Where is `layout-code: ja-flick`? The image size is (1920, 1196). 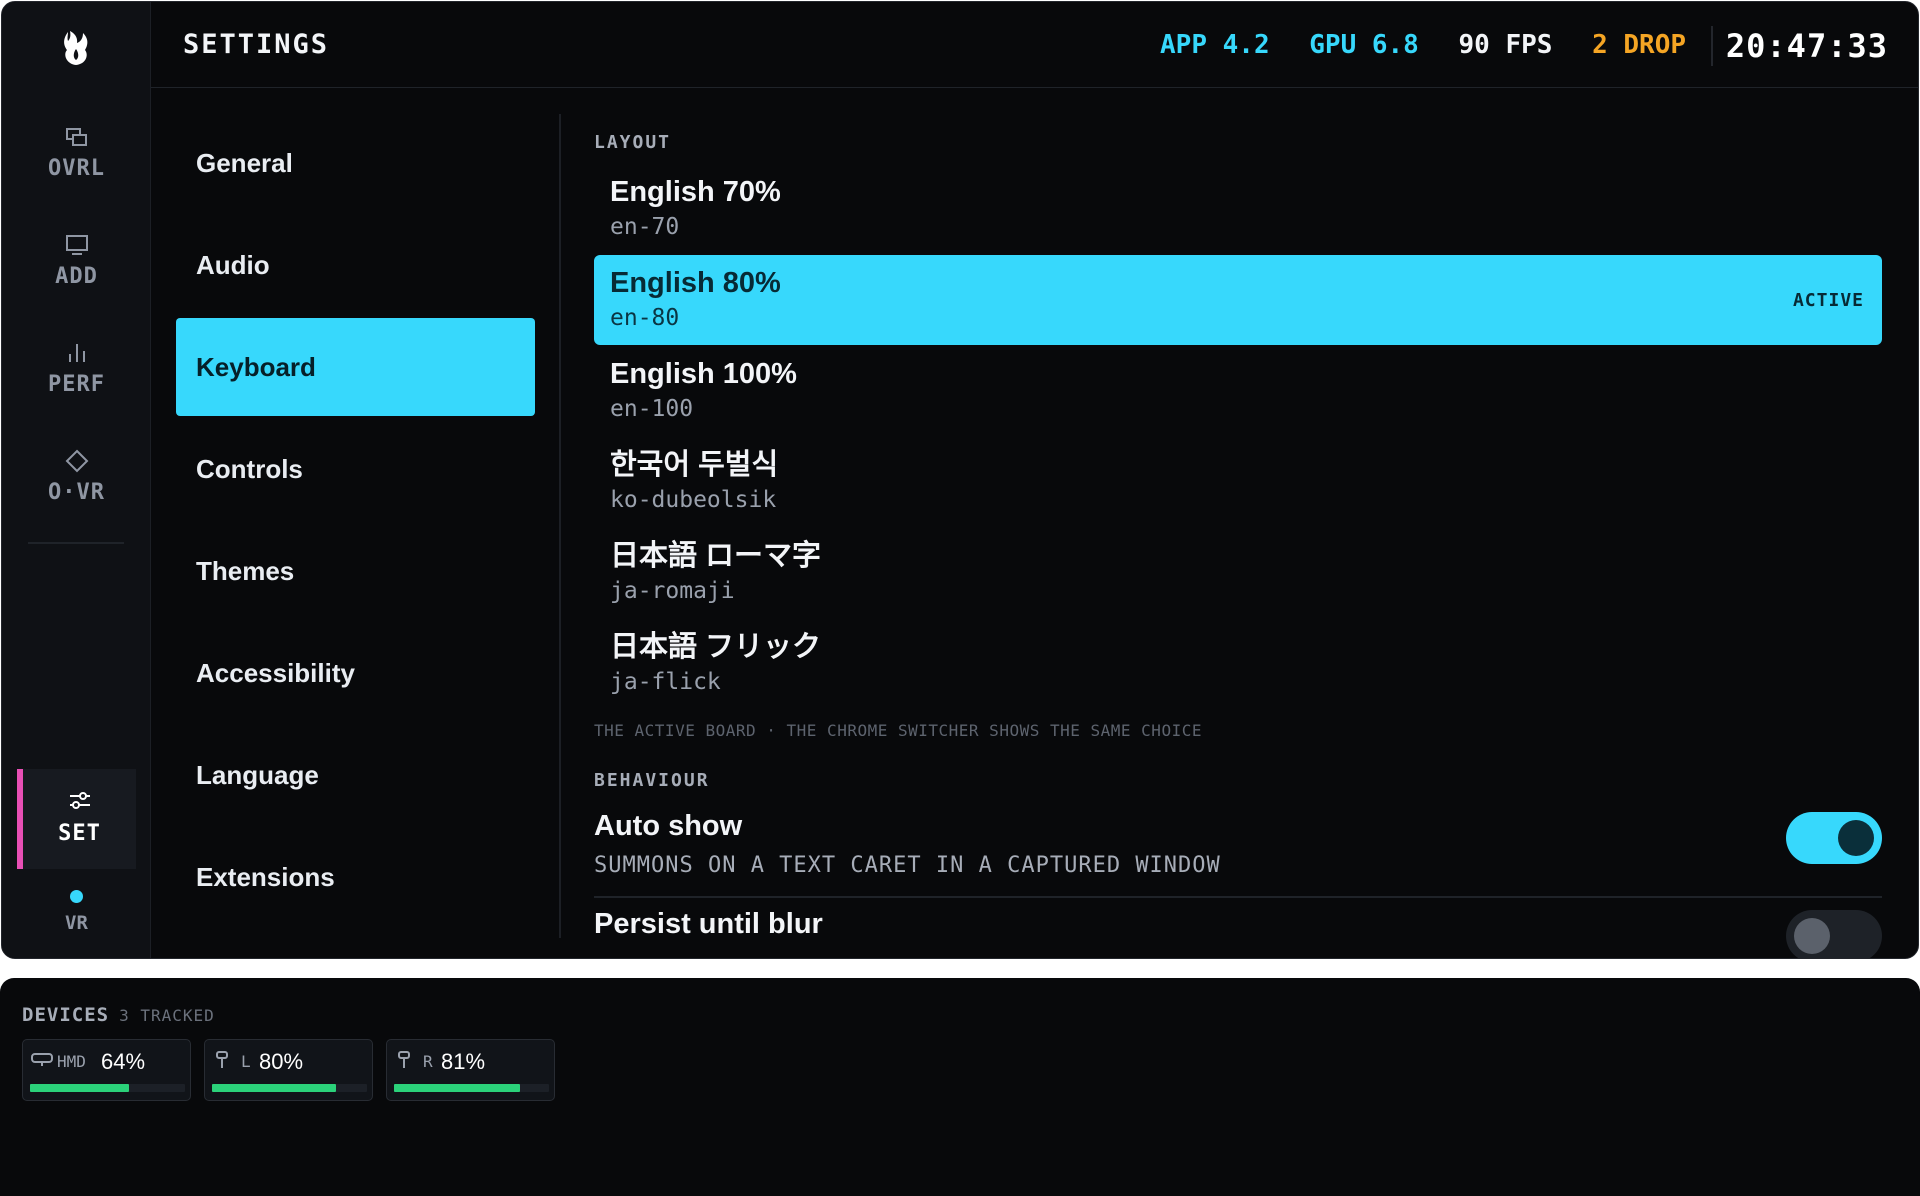
layout-code: ja-flick is located at coordinates (665, 682).